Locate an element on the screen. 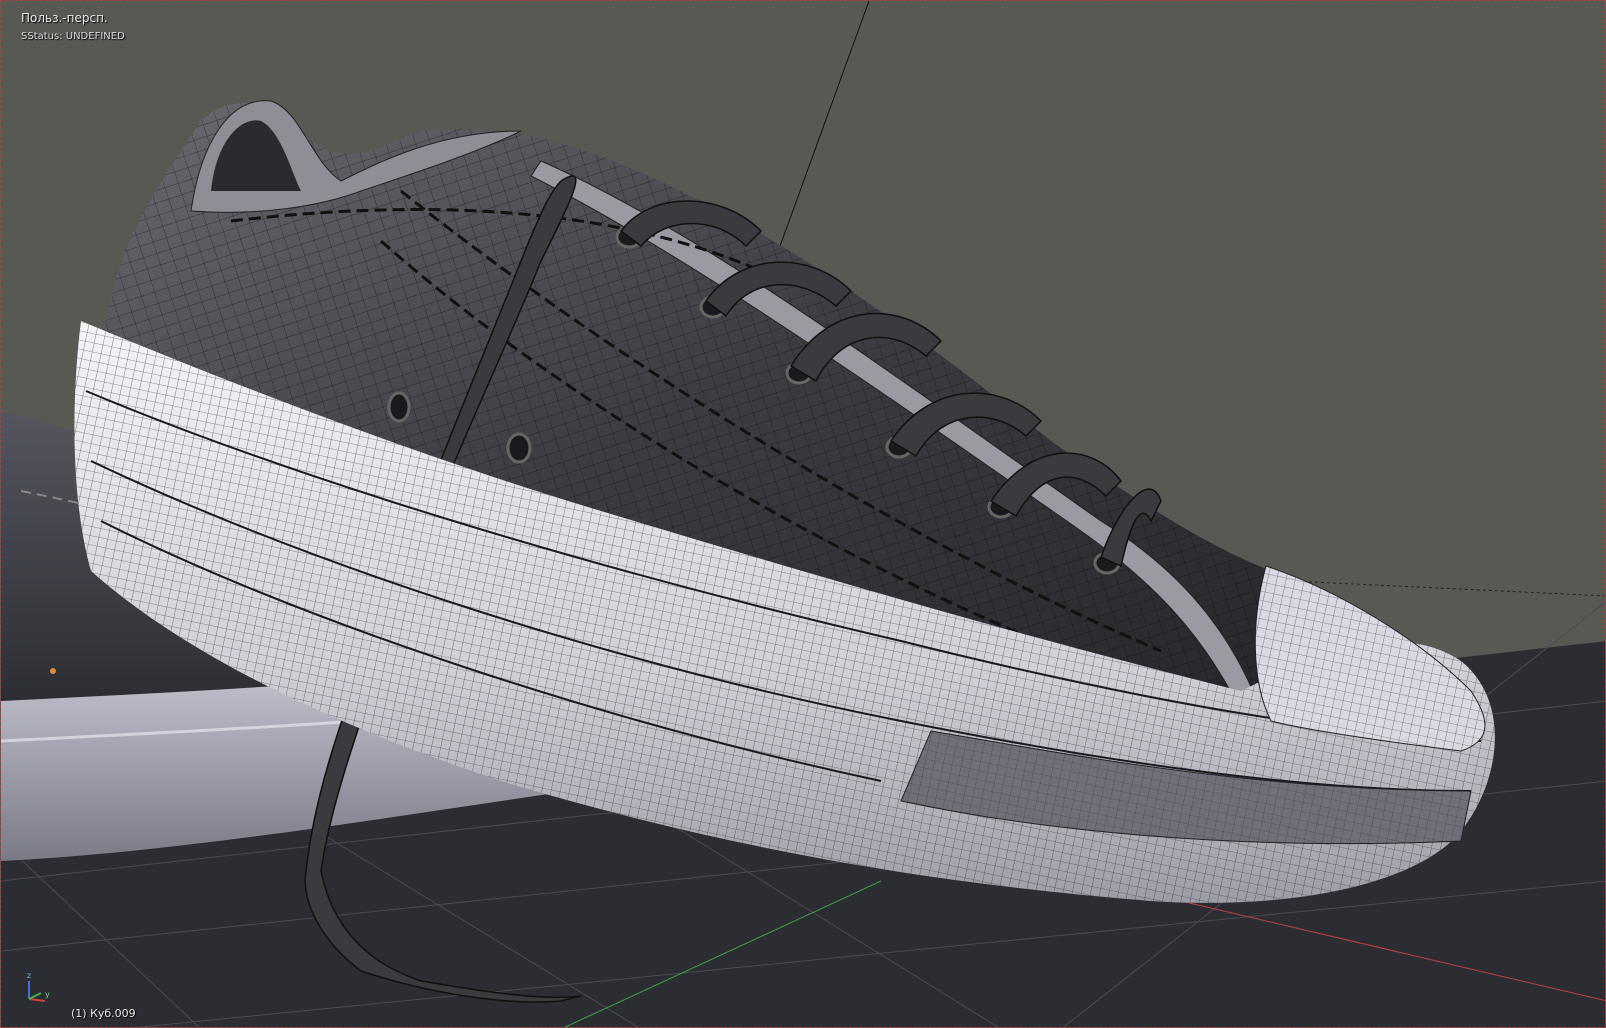 Image resolution: width=1606 pixels, height=1028 pixels. gizmo-y-axis is located at coordinates (35, 996).